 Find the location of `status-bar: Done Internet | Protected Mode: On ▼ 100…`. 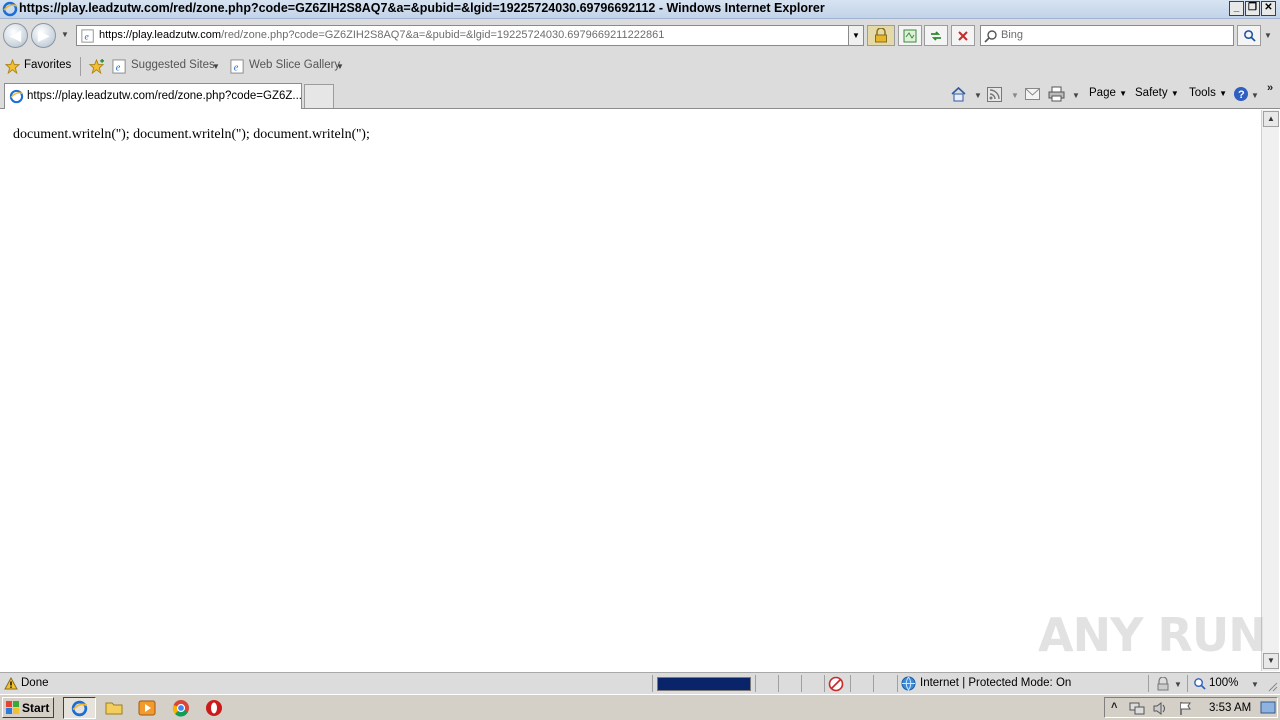

status-bar: Done Internet | Protected Mode: On ▼ 100… is located at coordinates (640, 683).